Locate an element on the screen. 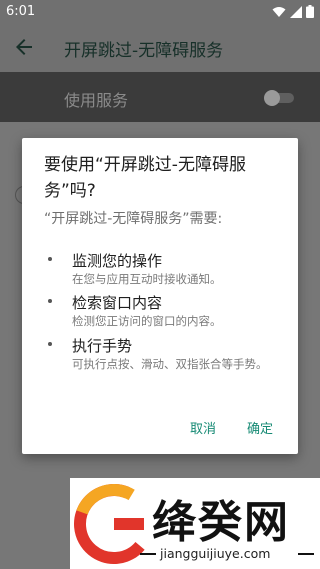 Image resolution: width=320 pixels, height=569 pixels. page-title: 开屏跳过-无障碍服务 is located at coordinates (144, 51).